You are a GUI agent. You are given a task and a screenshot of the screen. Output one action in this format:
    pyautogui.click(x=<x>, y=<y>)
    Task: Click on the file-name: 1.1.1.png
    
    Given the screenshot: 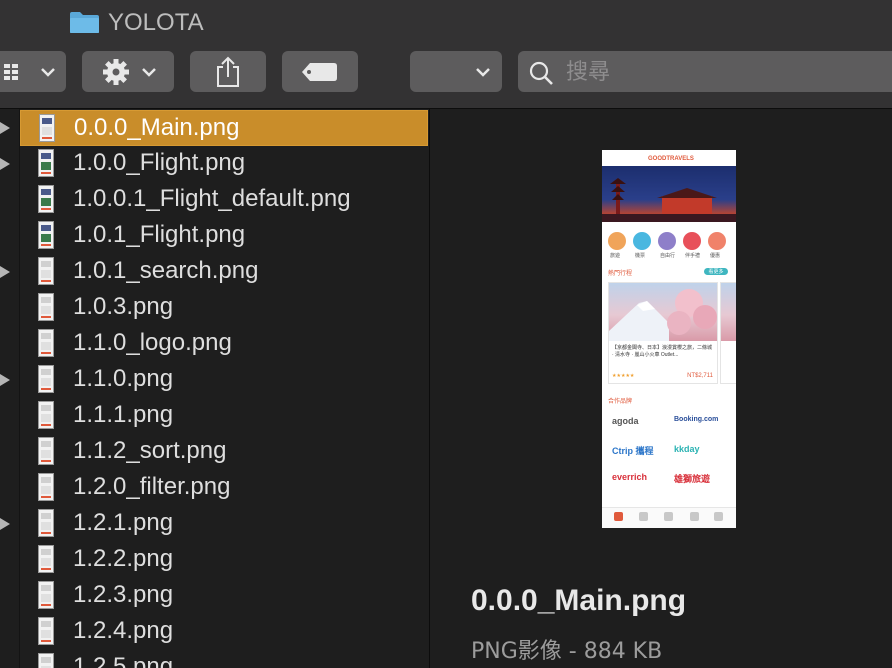 What is the action you would take?
    pyautogui.click(x=123, y=414)
    